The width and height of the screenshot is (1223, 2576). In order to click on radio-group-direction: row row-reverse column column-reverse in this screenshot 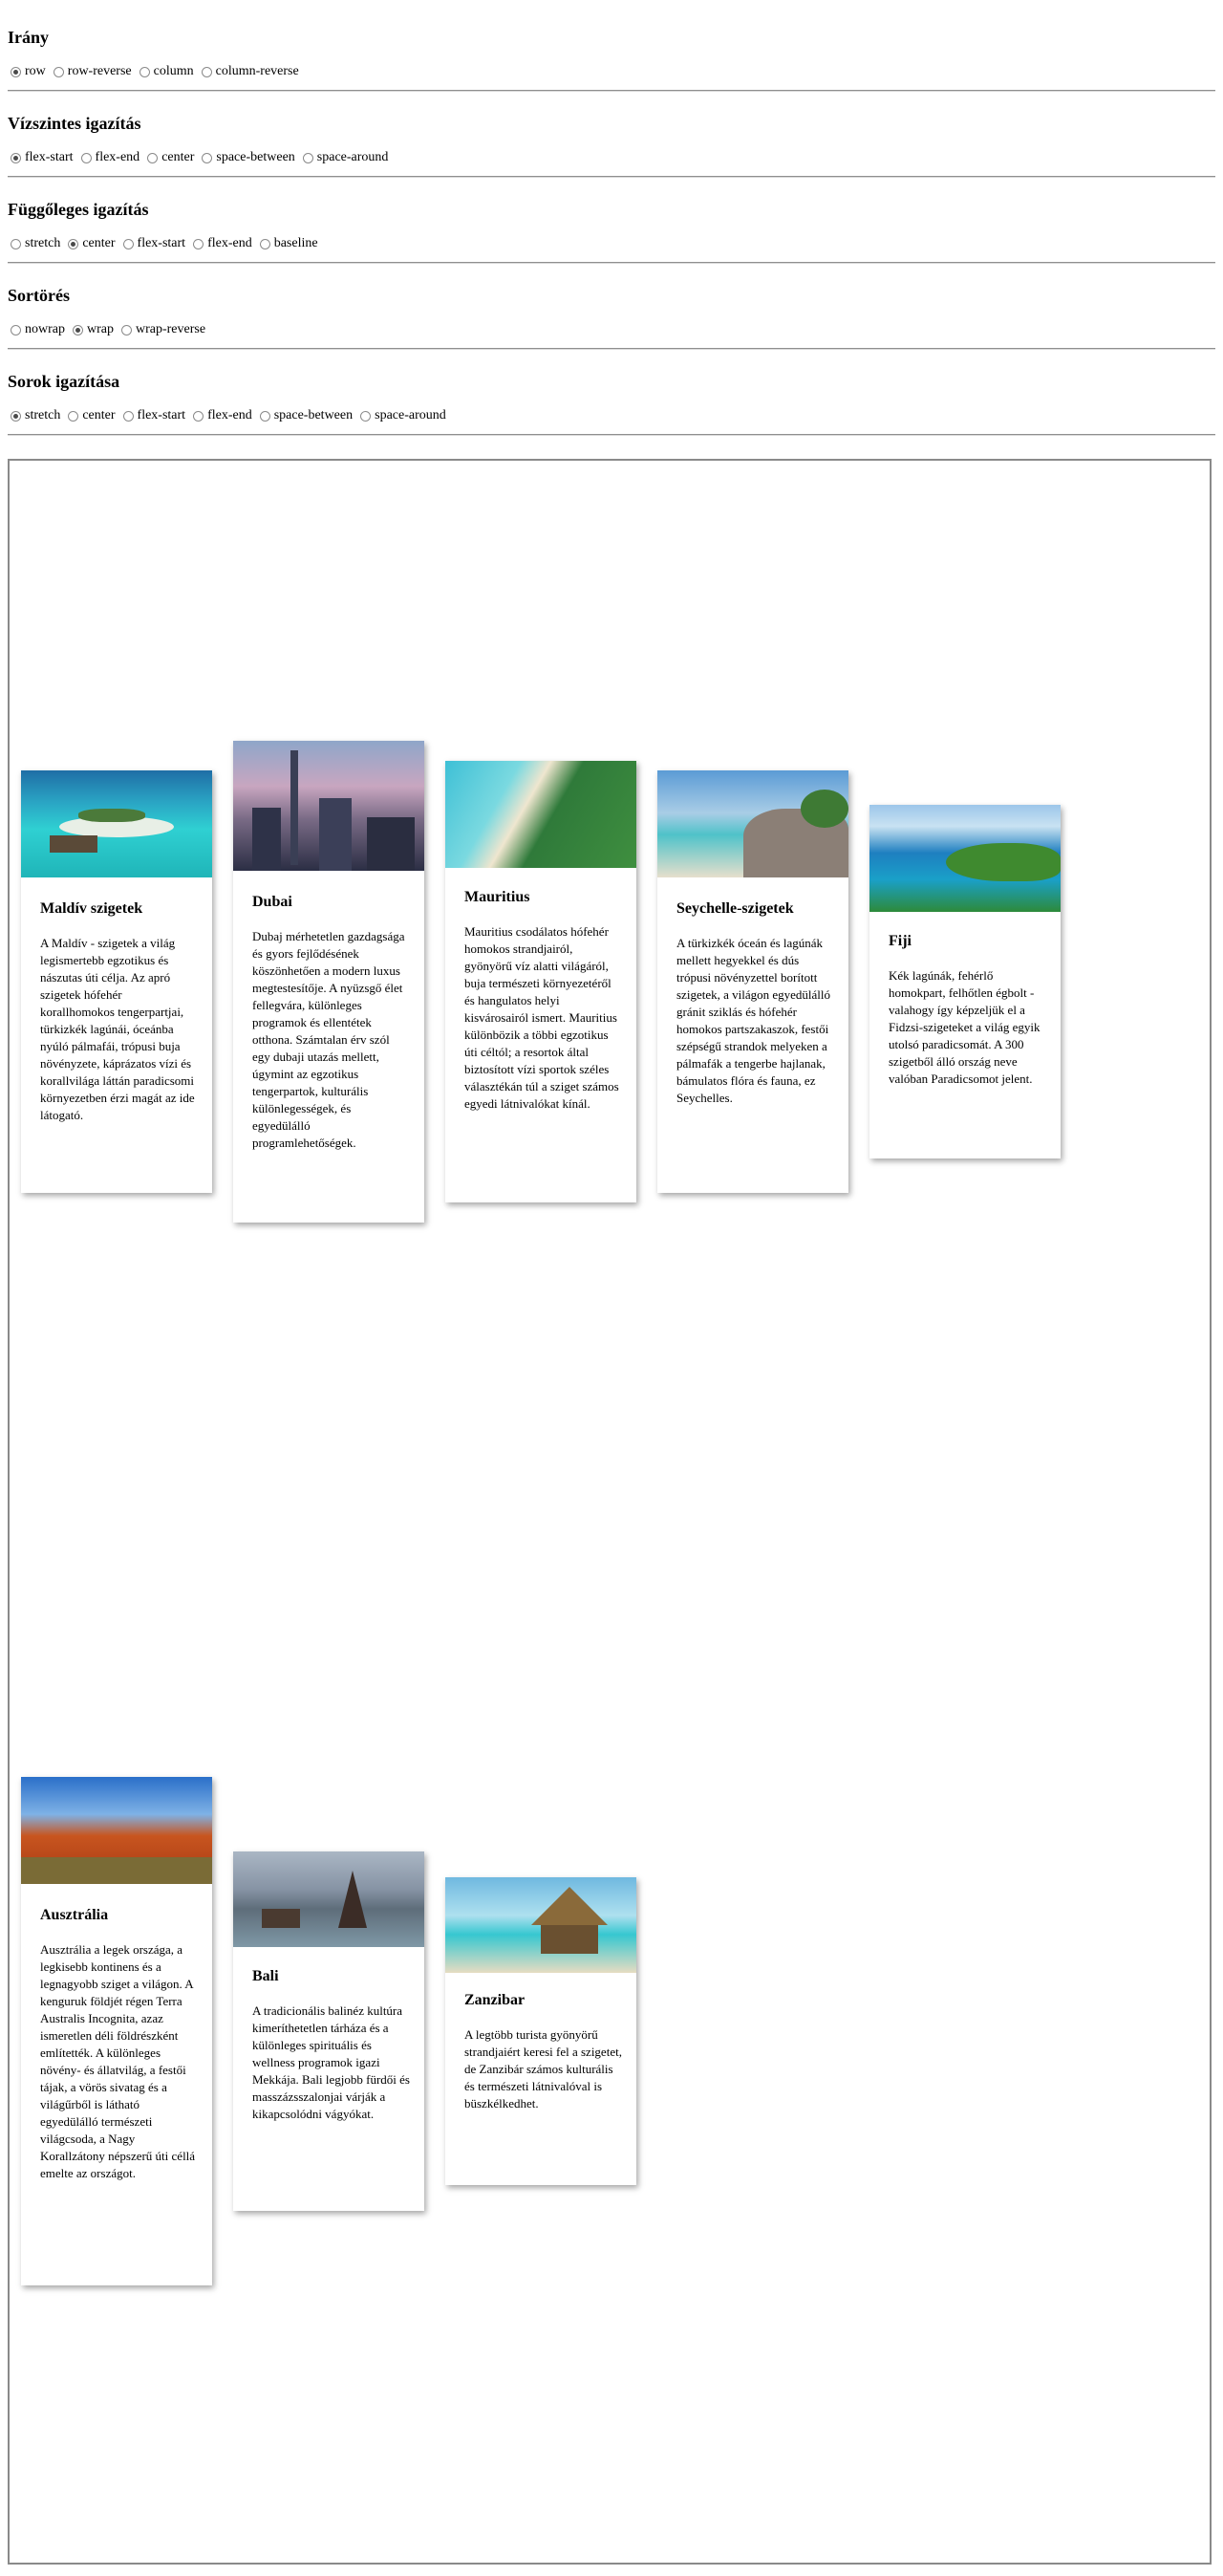, I will do `click(159, 71)`.